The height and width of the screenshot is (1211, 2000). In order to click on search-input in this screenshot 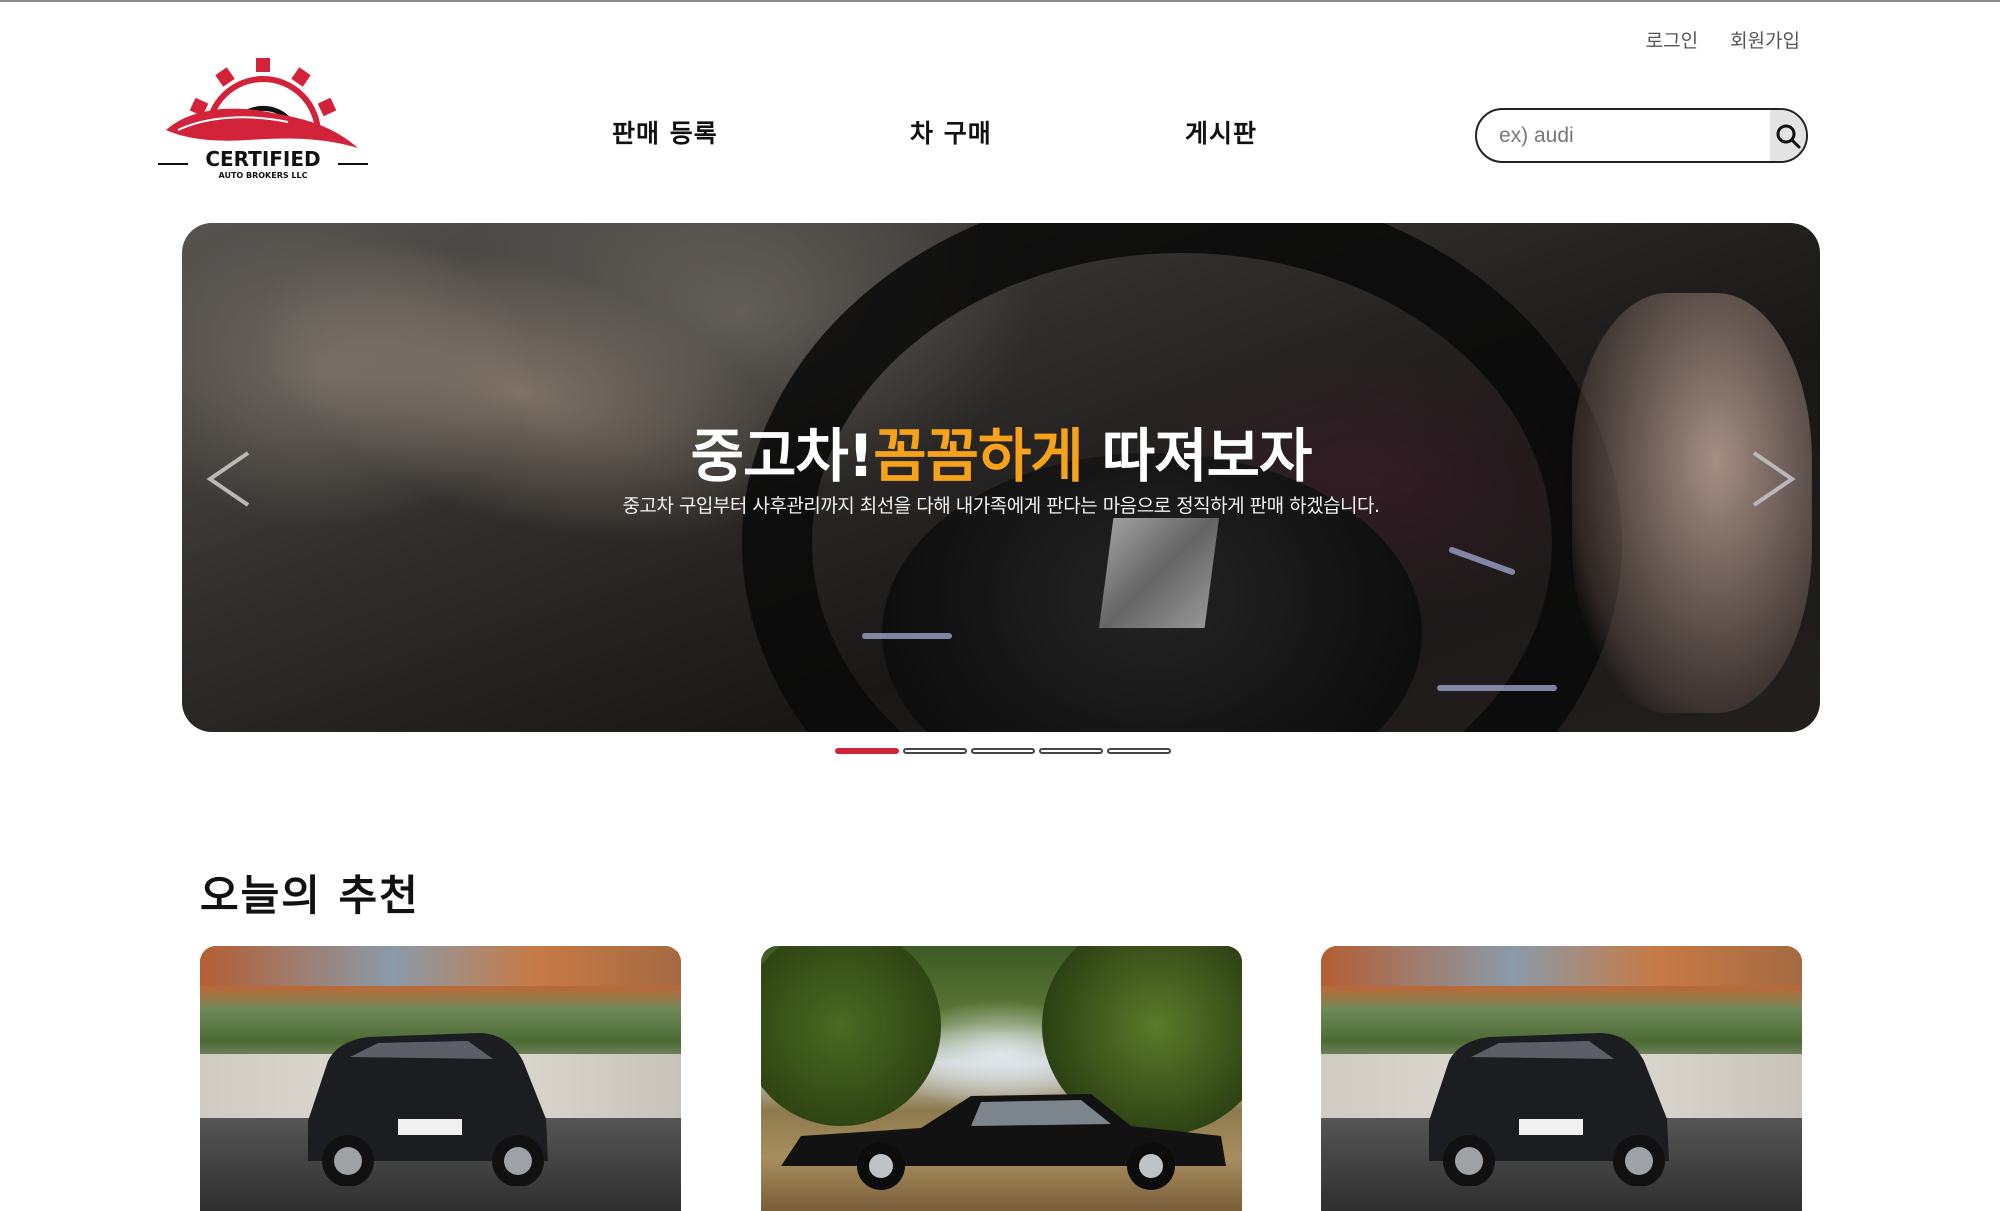, I will do `click(1623, 135)`.